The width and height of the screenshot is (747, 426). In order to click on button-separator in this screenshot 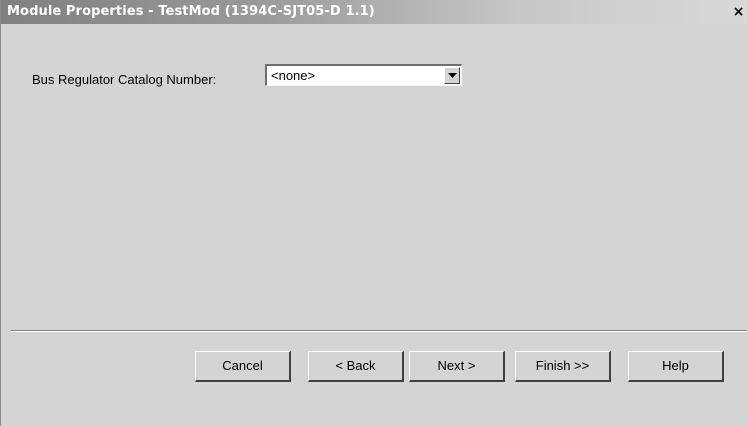, I will do `click(379, 331)`.